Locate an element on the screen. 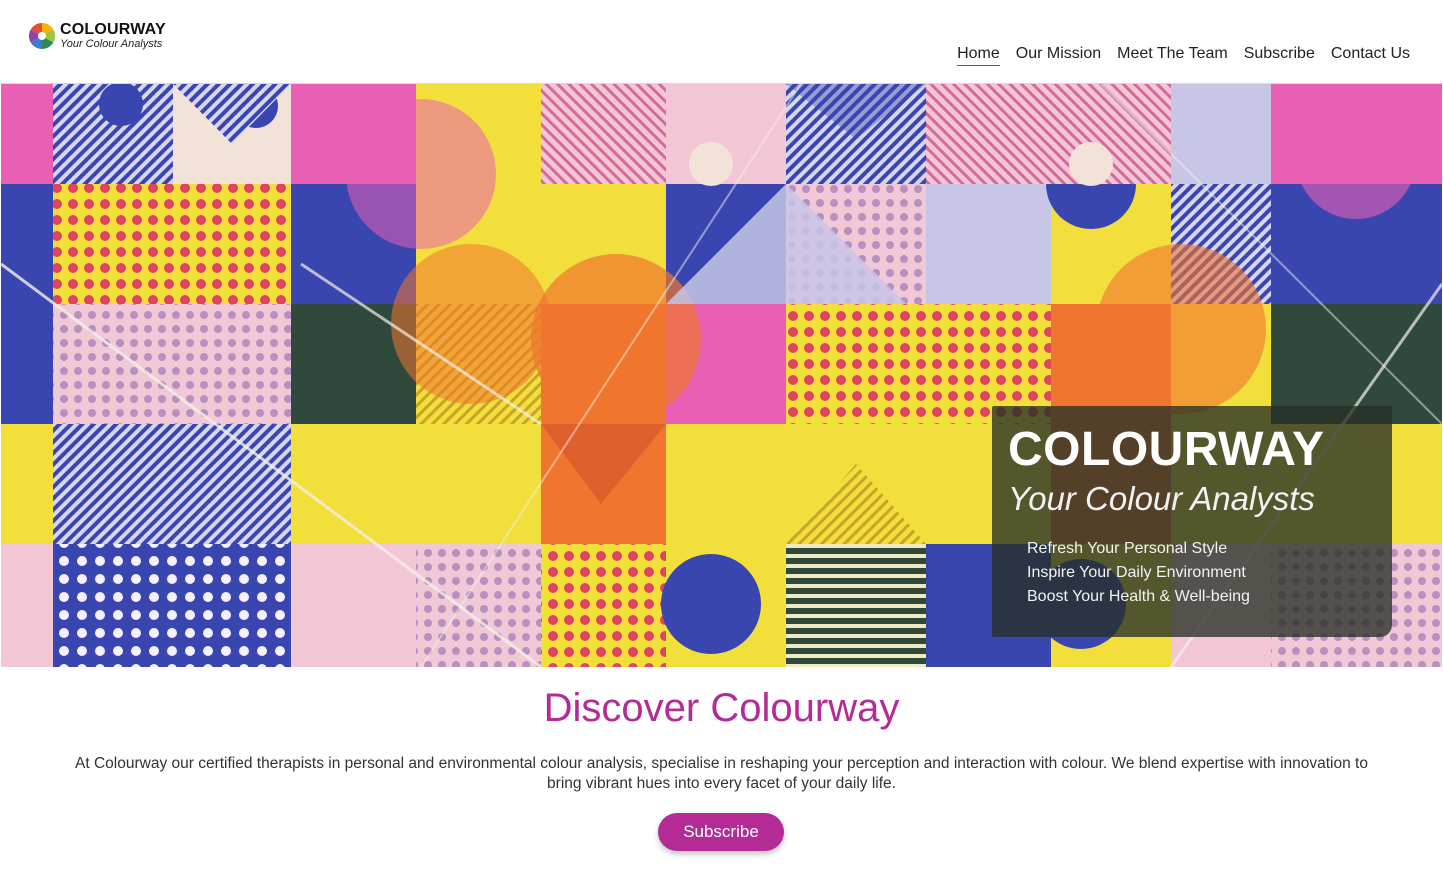 This screenshot has width=1443, height=872. nav-meet-the-team: Meet The Team is located at coordinates (1172, 55).